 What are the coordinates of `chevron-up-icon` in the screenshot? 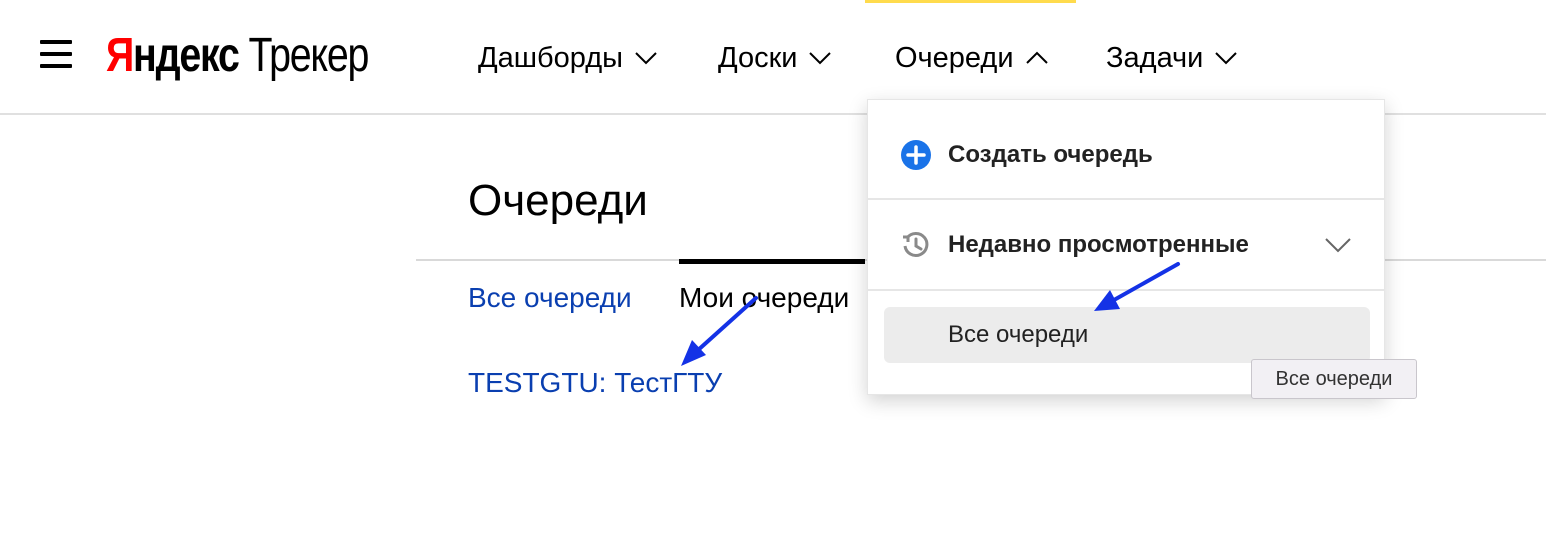 It's located at (1036, 57).